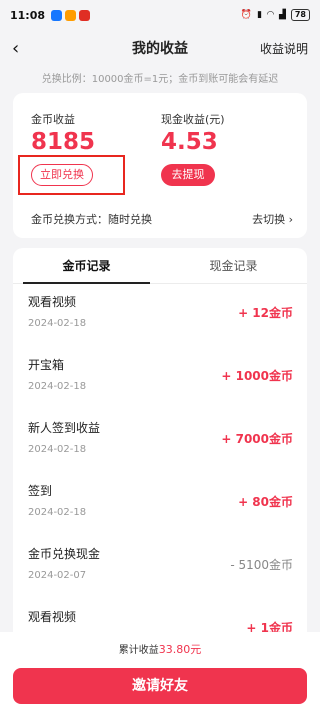  What do you see at coordinates (160, 378) in the screenshot?
I see `list-item: 开宝箱 2024-02-18 + 1000金币` at bounding box center [160, 378].